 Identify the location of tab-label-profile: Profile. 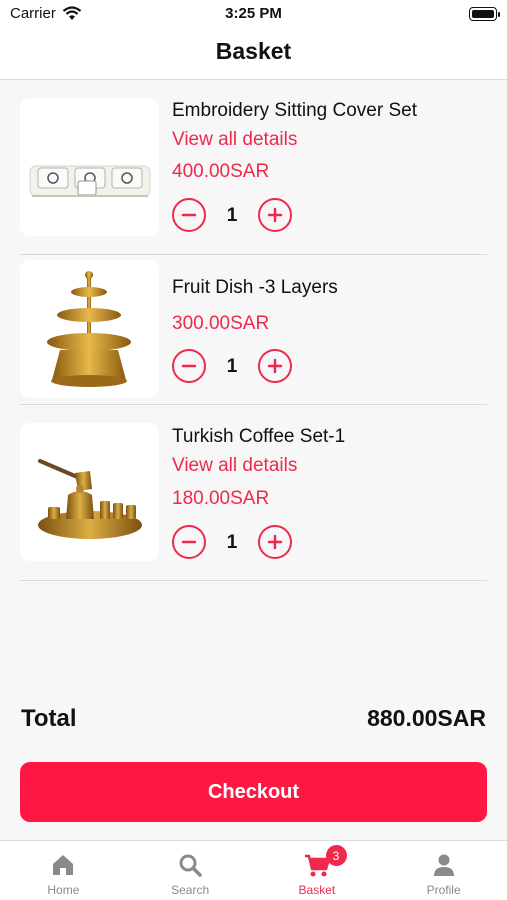
(443, 890).